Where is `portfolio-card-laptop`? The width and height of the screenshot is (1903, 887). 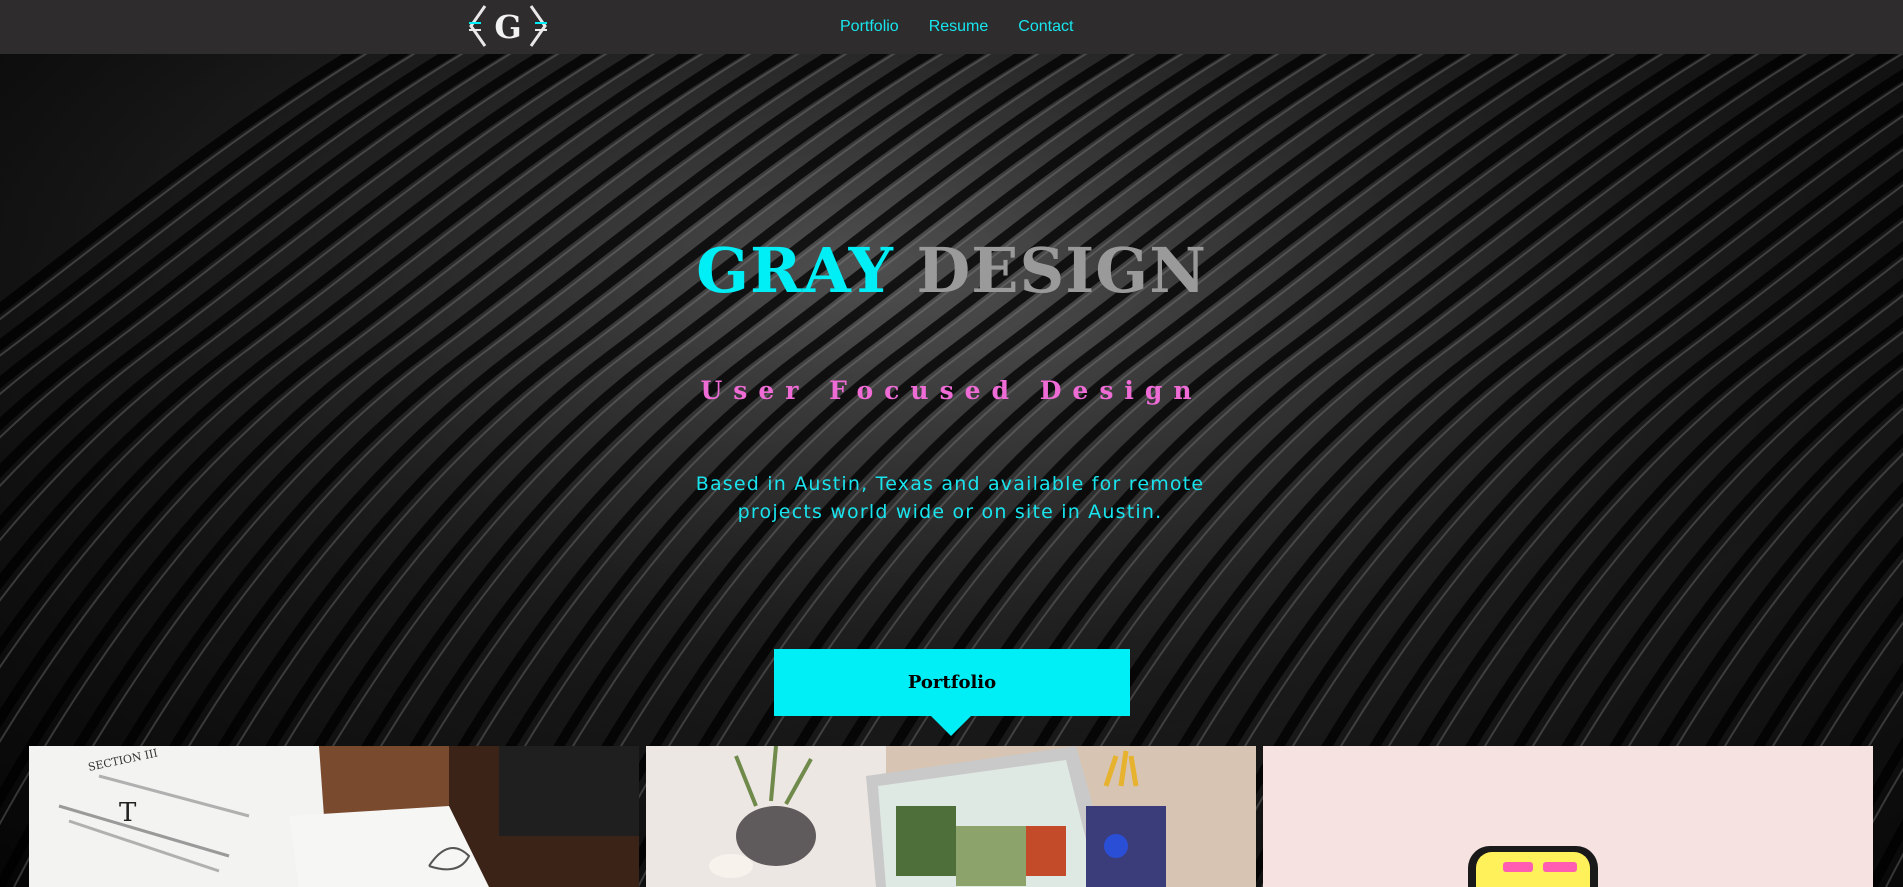 portfolio-card-laptop is located at coordinates (951, 816).